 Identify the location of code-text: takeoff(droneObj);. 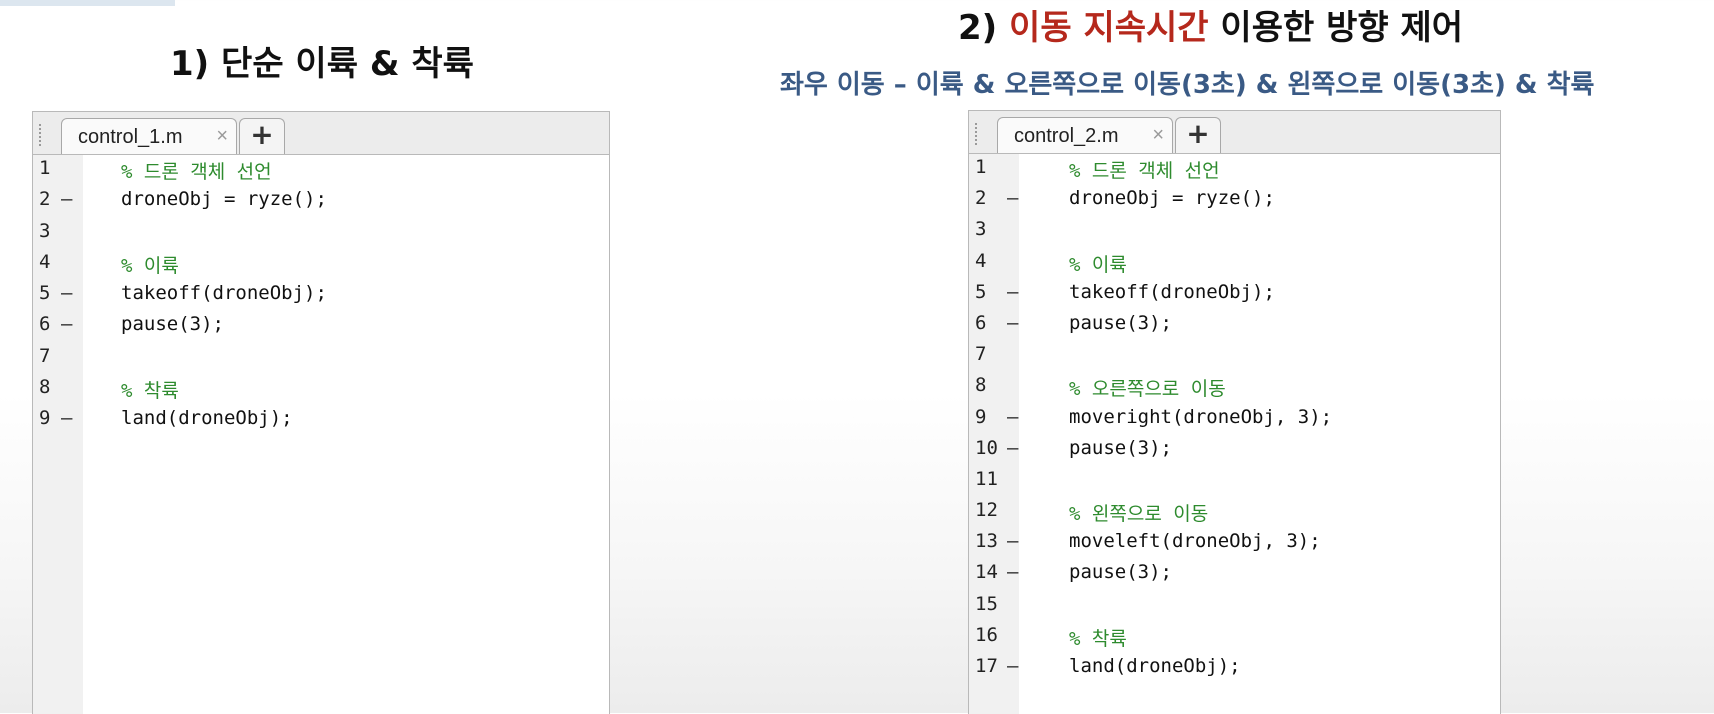
(224, 293).